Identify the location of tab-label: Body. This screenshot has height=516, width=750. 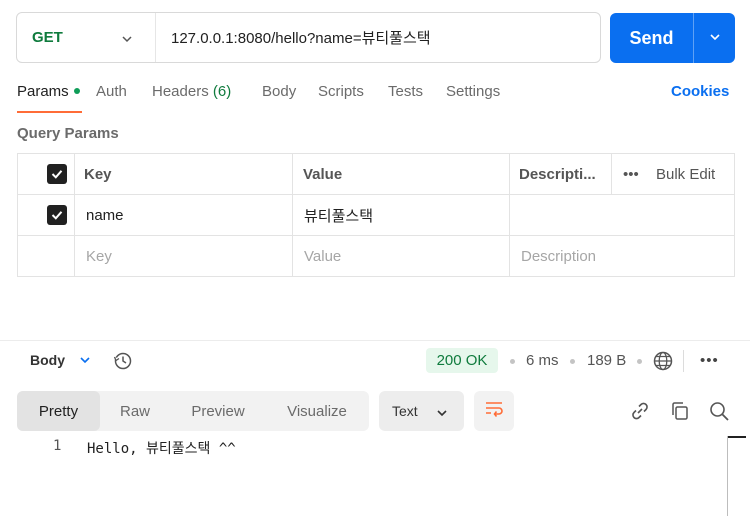
(279, 91).